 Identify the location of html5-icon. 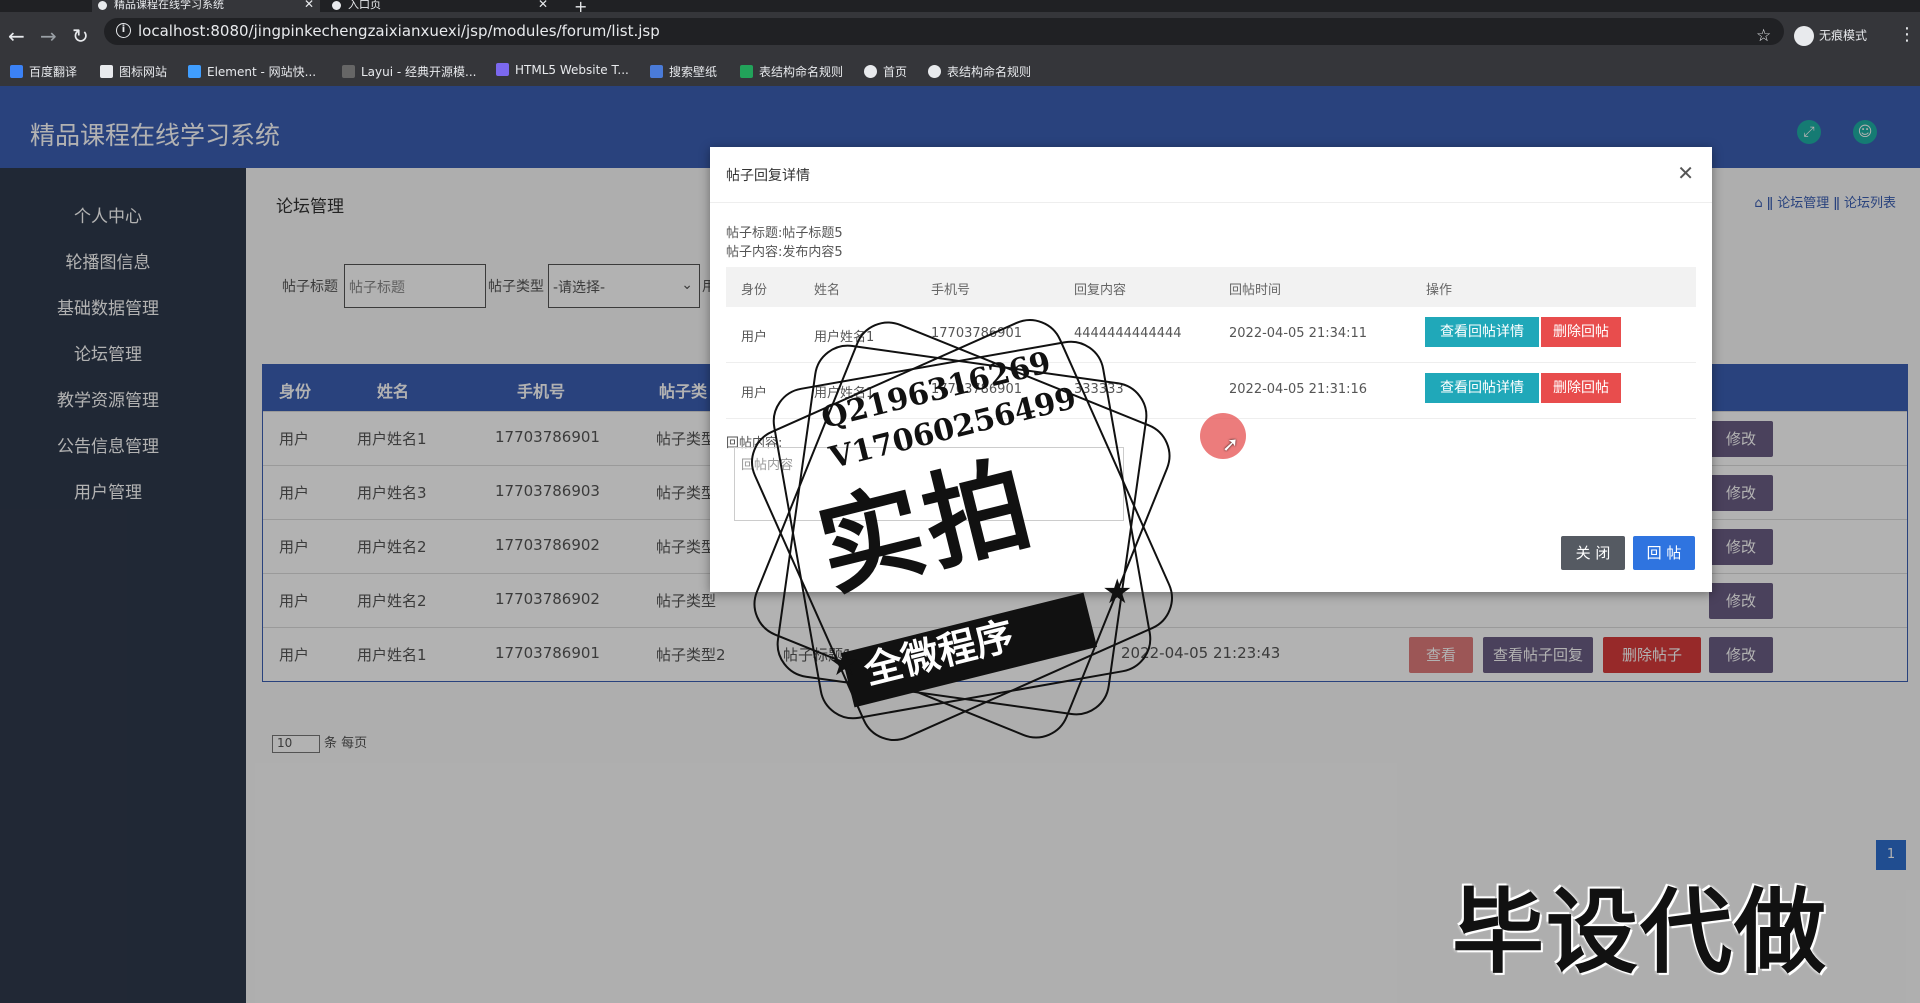
(502, 69).